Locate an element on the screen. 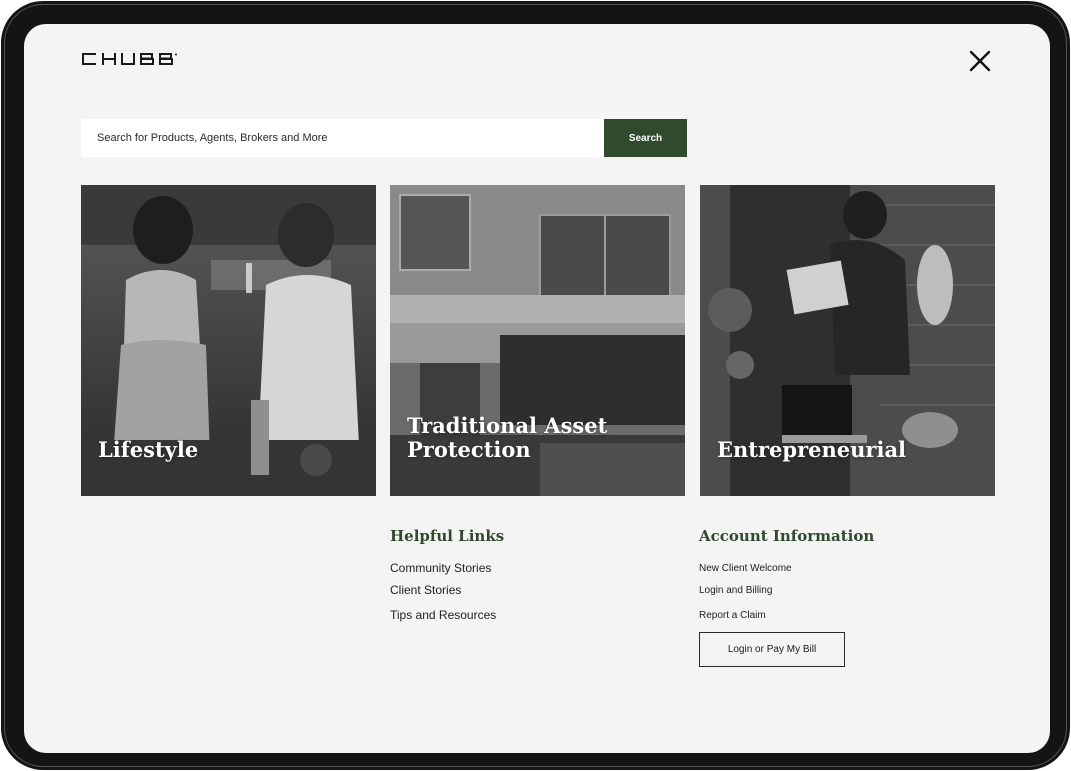 The height and width of the screenshot is (771, 1071). close-icon is located at coordinates (980, 61).